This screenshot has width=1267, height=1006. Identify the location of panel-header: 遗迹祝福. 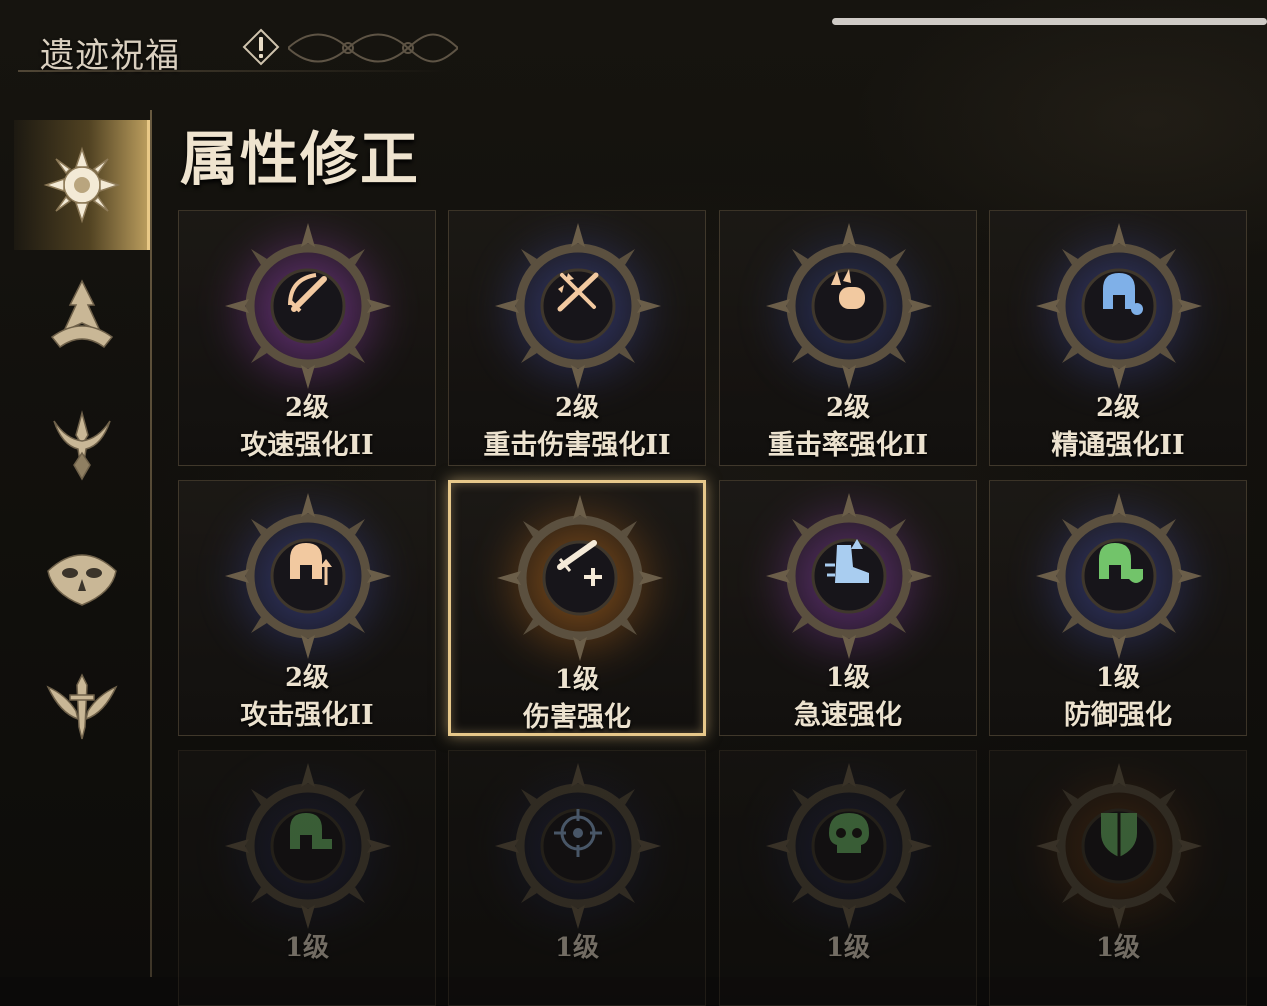
(238, 48).